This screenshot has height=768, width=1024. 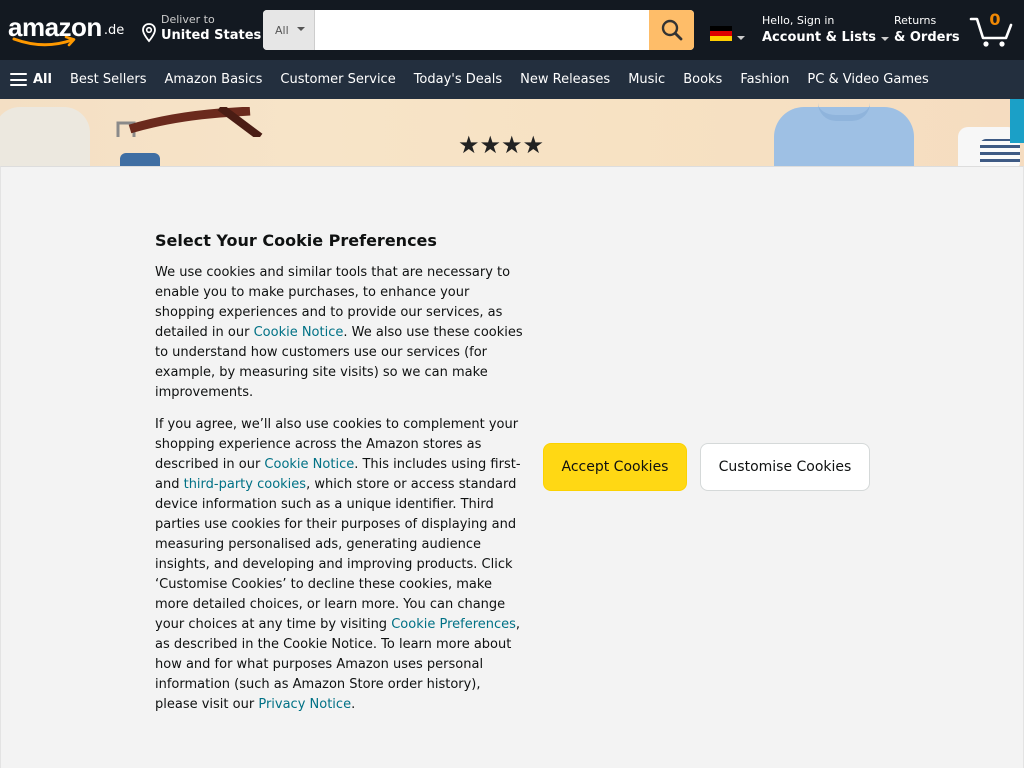 What do you see at coordinates (42, 79) in the screenshot?
I see `nav-all-label: All` at bounding box center [42, 79].